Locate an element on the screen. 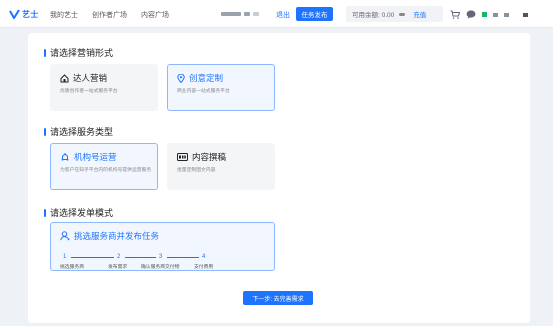  option-content-writing: 内容撰稿 批量定制图文内容 is located at coordinates (221, 166).